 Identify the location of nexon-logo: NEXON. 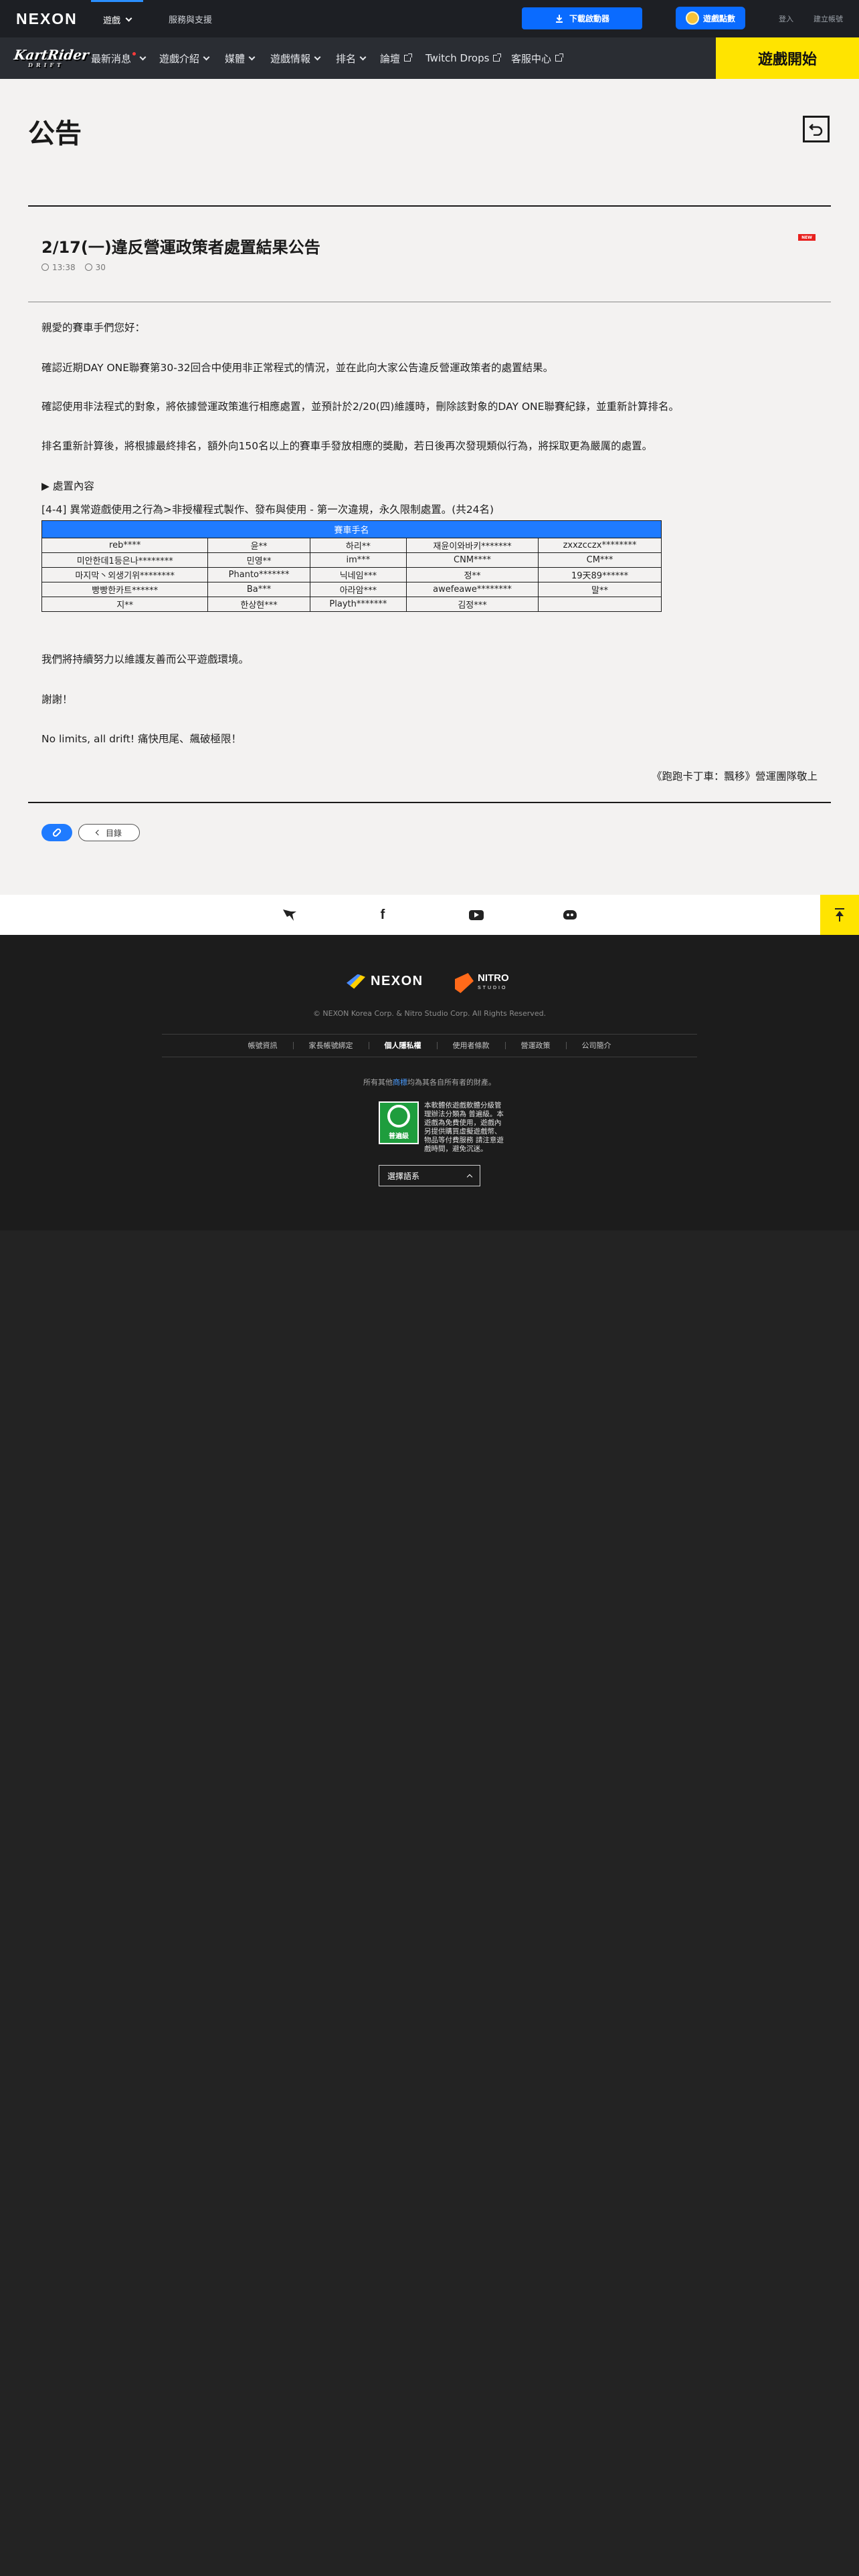
(47, 19).